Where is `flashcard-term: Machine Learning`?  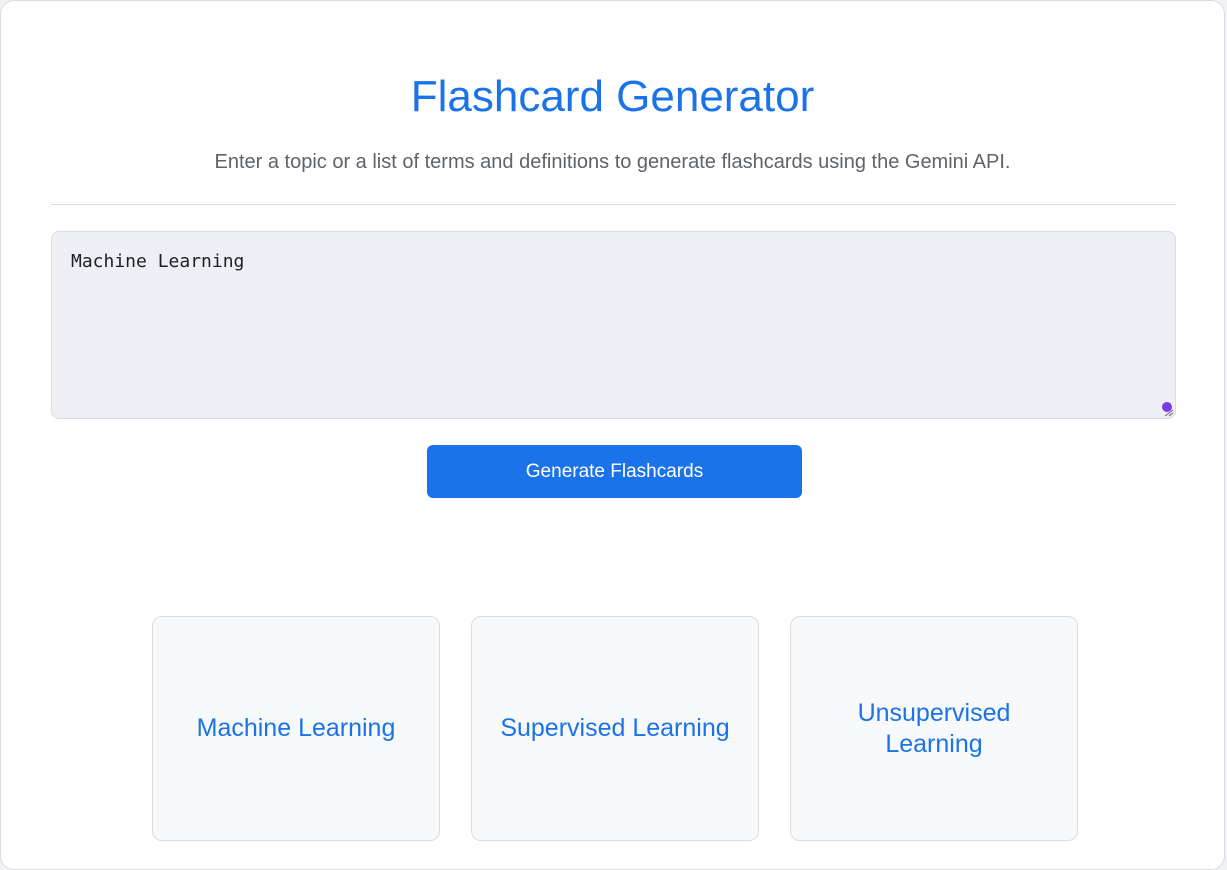
flashcard-term: Machine Learning is located at coordinates (296, 728).